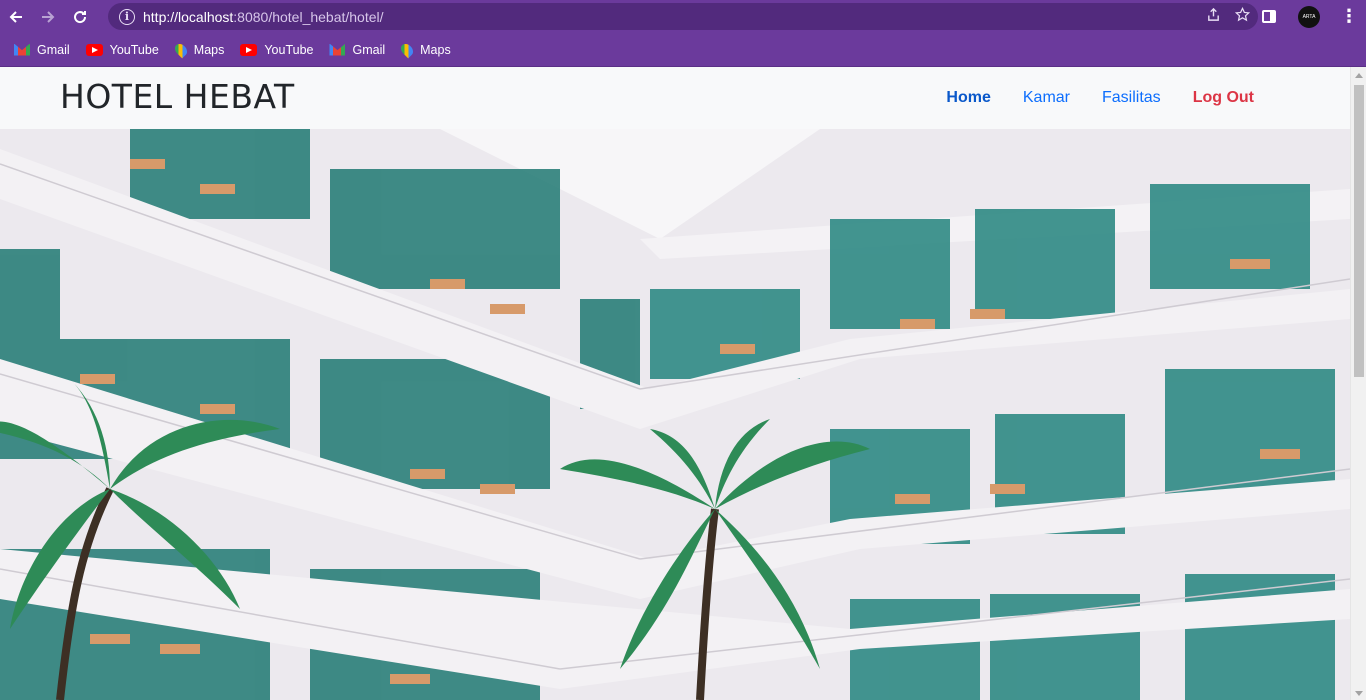  What do you see at coordinates (1269, 16) in the screenshot?
I see `side-panel-icon` at bounding box center [1269, 16].